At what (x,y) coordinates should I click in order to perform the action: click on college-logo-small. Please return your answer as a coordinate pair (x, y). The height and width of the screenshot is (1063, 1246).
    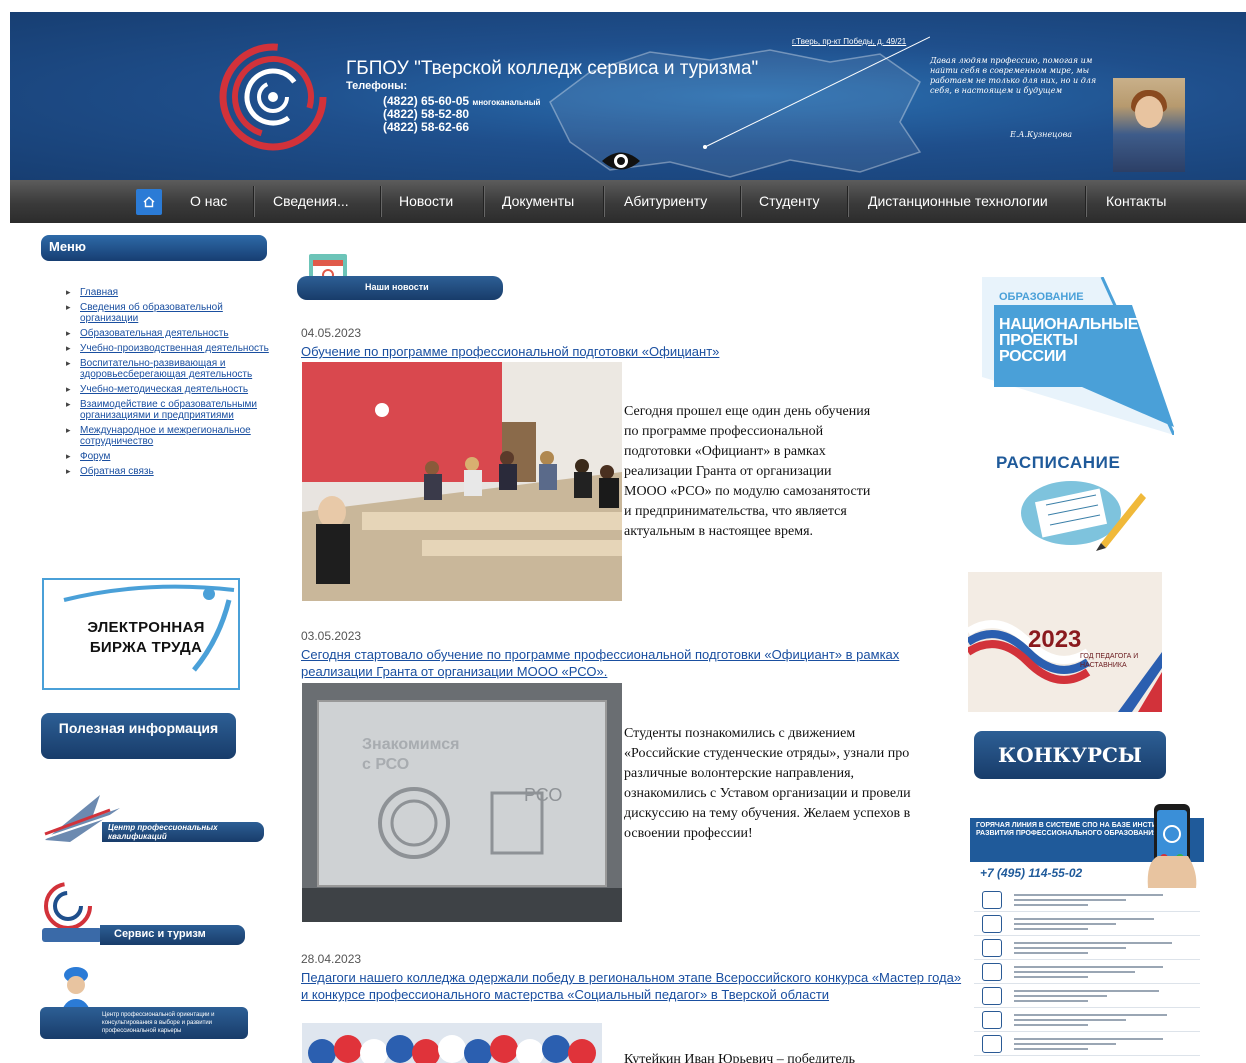
    Looking at the image, I should click on (72, 912).